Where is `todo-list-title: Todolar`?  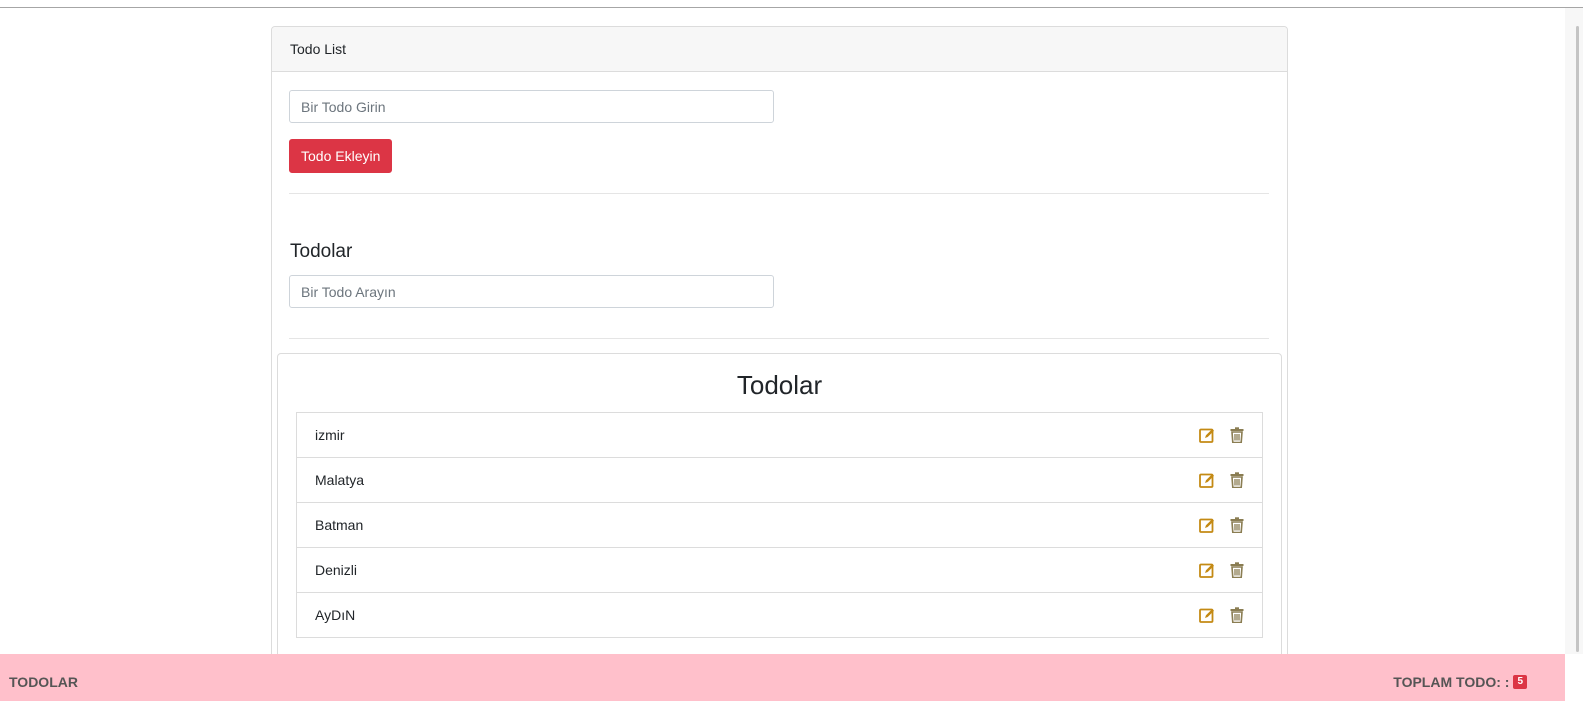
todo-list-title: Todolar is located at coordinates (779, 385).